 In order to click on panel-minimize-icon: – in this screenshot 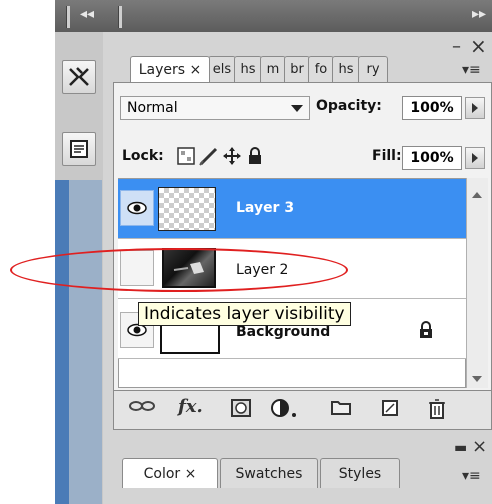, I will do `click(456, 46)`.